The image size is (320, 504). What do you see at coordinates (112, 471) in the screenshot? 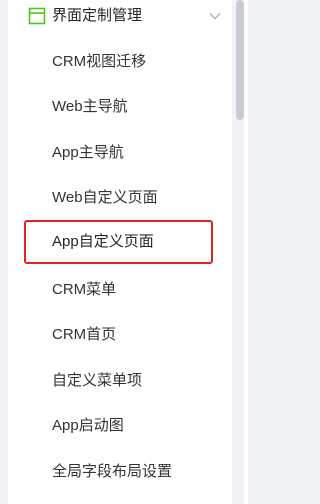
I see `menu-item-label: 全局字段布局设置` at bounding box center [112, 471].